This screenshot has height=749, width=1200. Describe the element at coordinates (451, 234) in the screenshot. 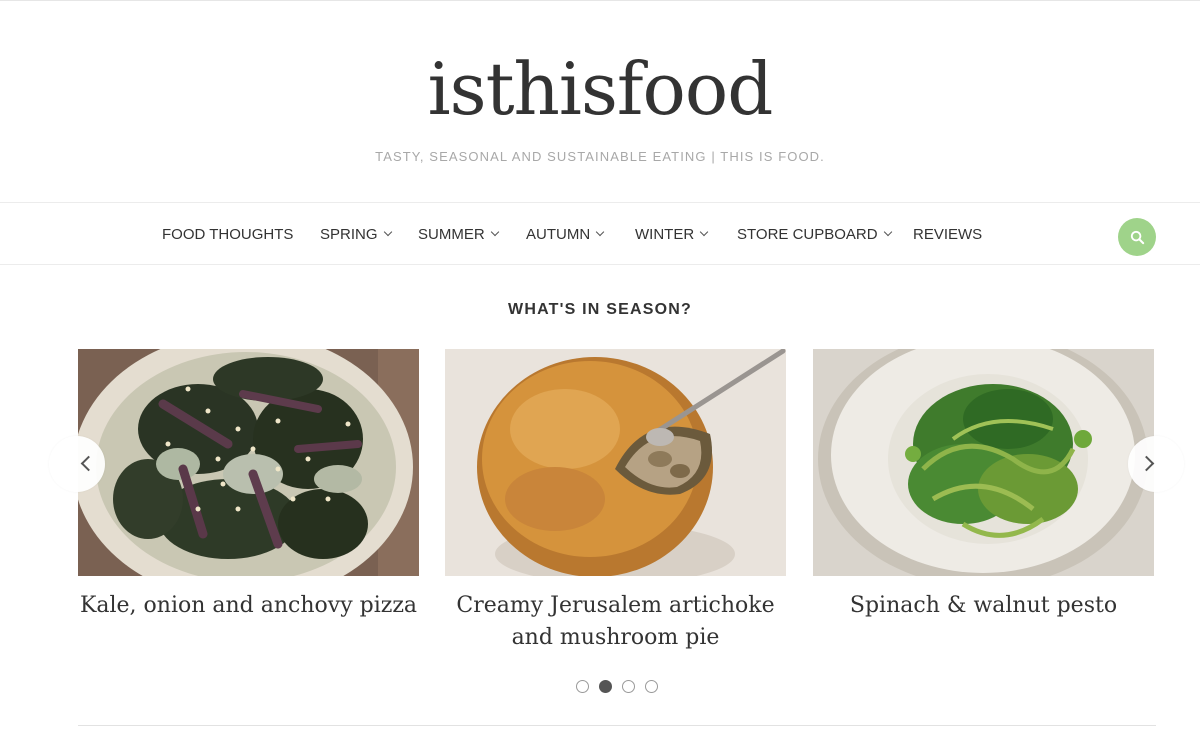

I see `nav-item-label: SUMMER` at that location.